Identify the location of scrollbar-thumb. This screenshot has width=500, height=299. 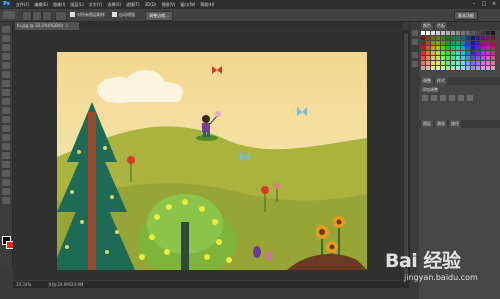
(406, 154).